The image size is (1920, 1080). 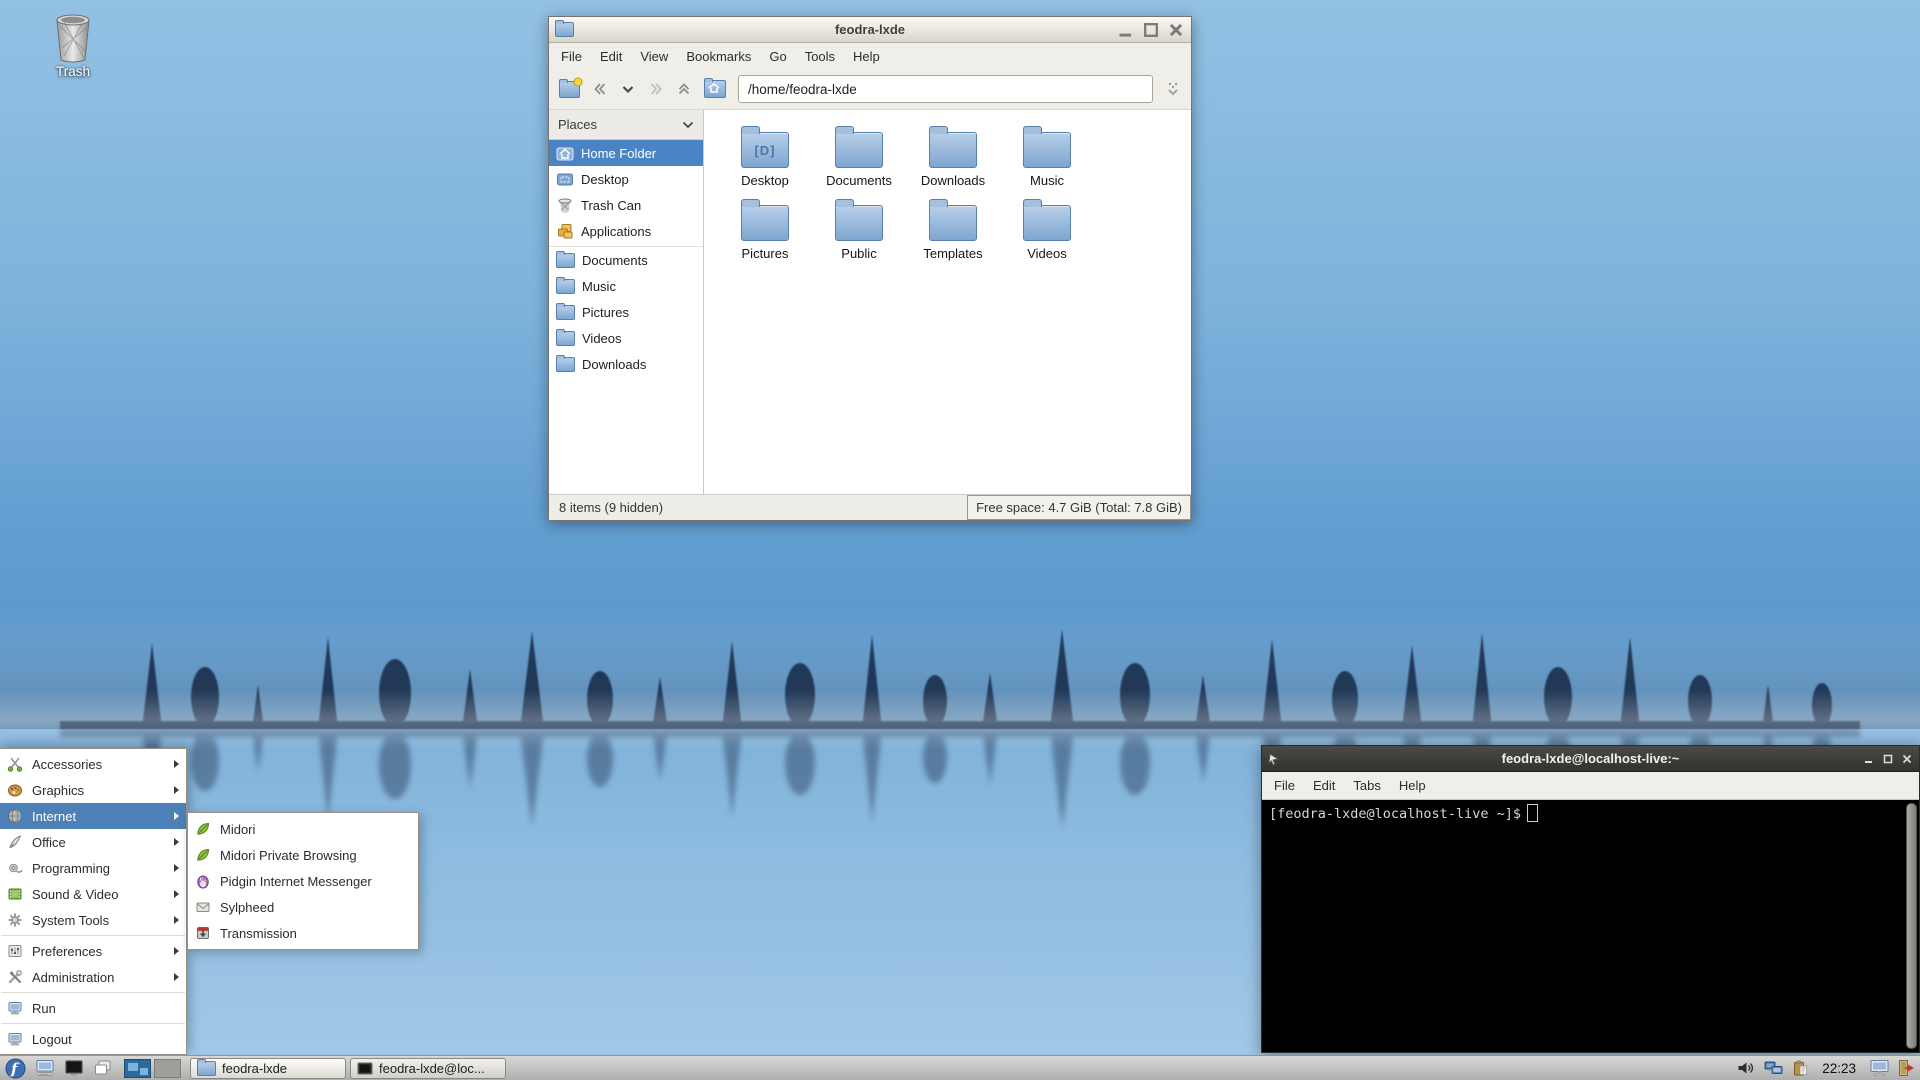 I want to click on menu-item-graphics: Graphics, so click(x=93, y=790).